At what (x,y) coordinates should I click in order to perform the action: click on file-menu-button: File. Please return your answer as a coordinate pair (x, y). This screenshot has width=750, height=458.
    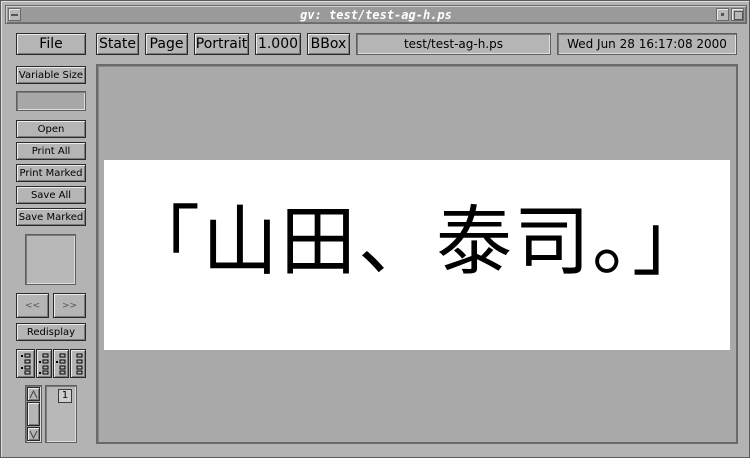
    Looking at the image, I should click on (51, 44).